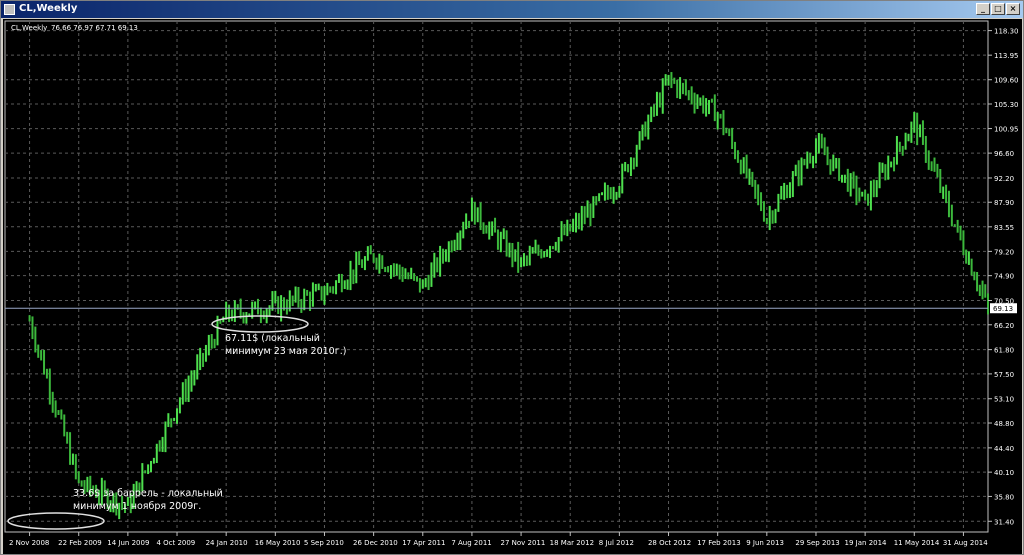 This screenshot has height=555, width=1024. I want to click on chart-info-ohlc: 76.66 76.97 67.71 69.13, so click(94, 28).